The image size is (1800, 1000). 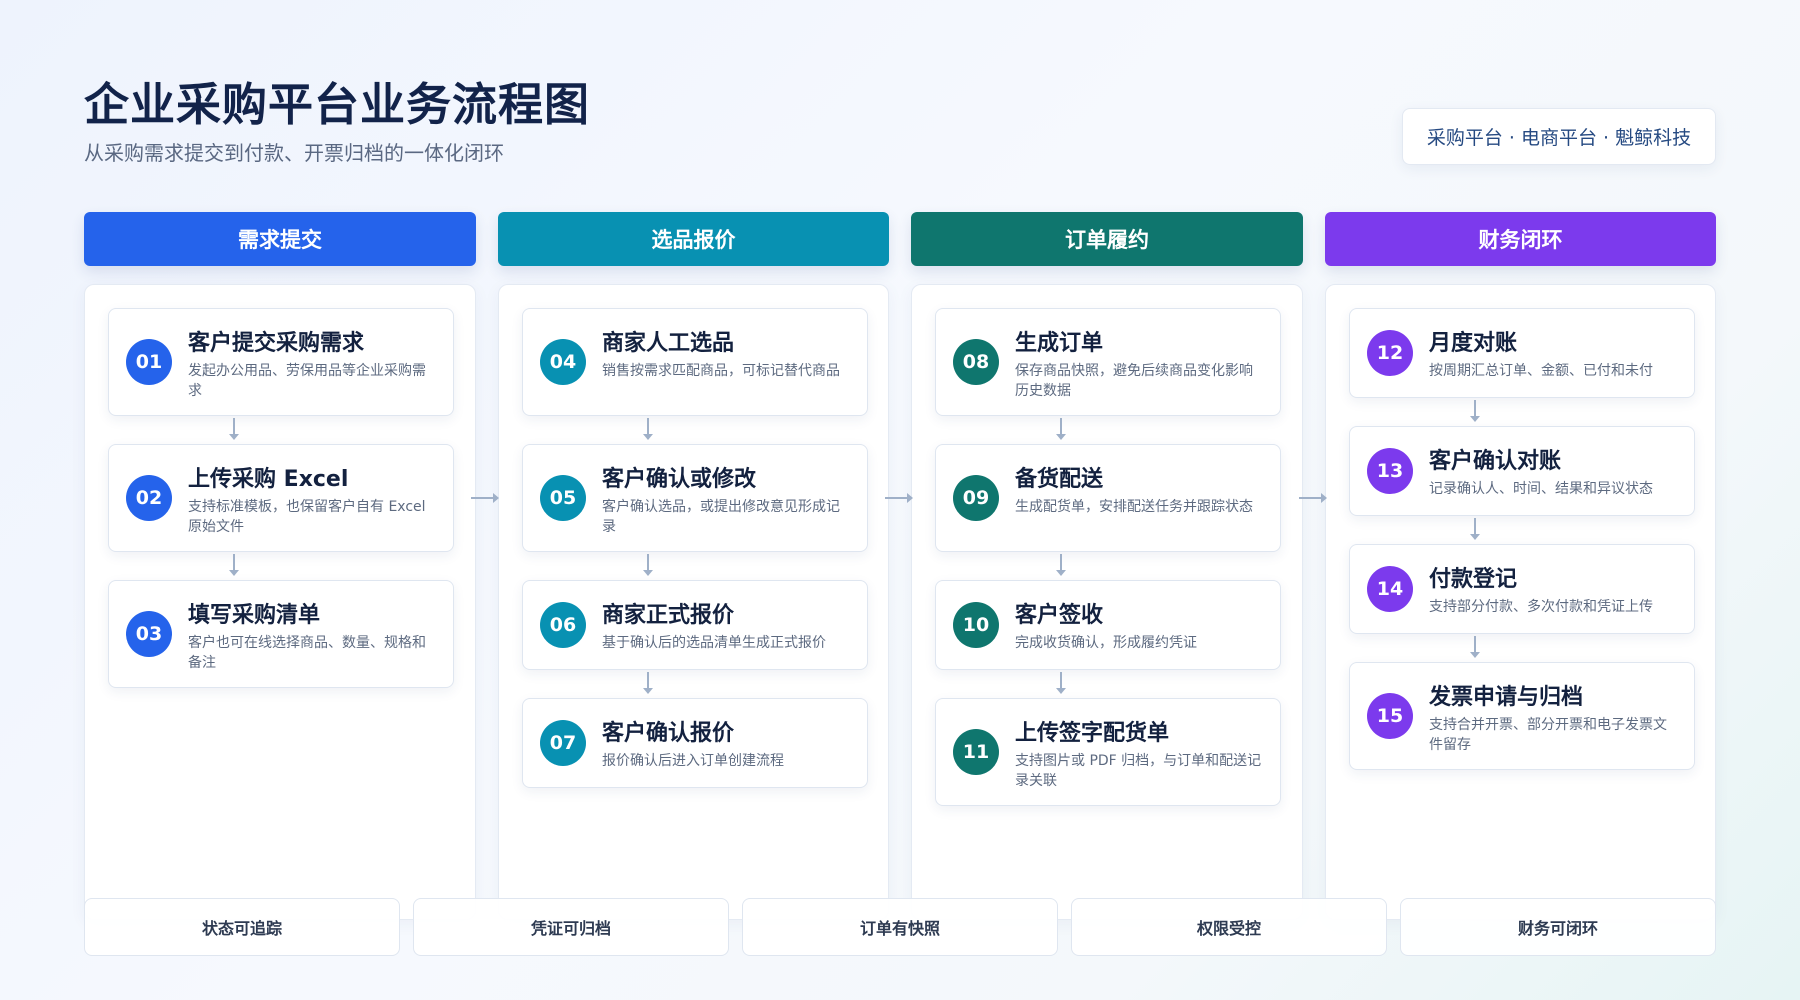 I want to click on feature-tag-access-control: 权限受控, so click(x=1229, y=927).